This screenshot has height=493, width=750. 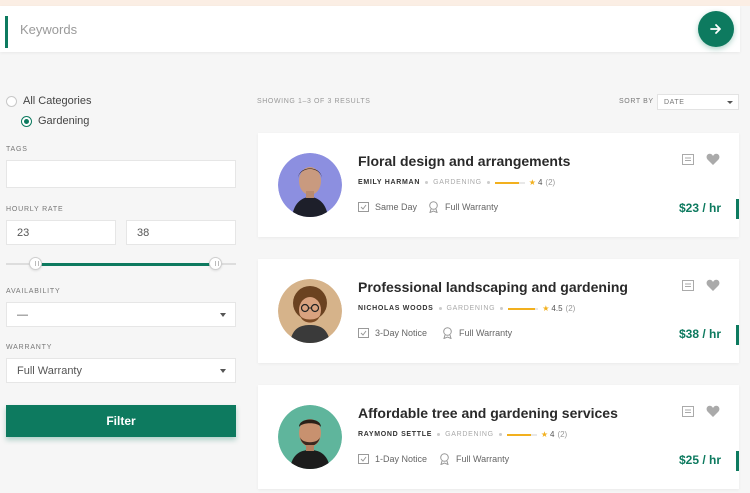 What do you see at coordinates (181, 232) in the screenshot?
I see `rate-max-input: 38` at bounding box center [181, 232].